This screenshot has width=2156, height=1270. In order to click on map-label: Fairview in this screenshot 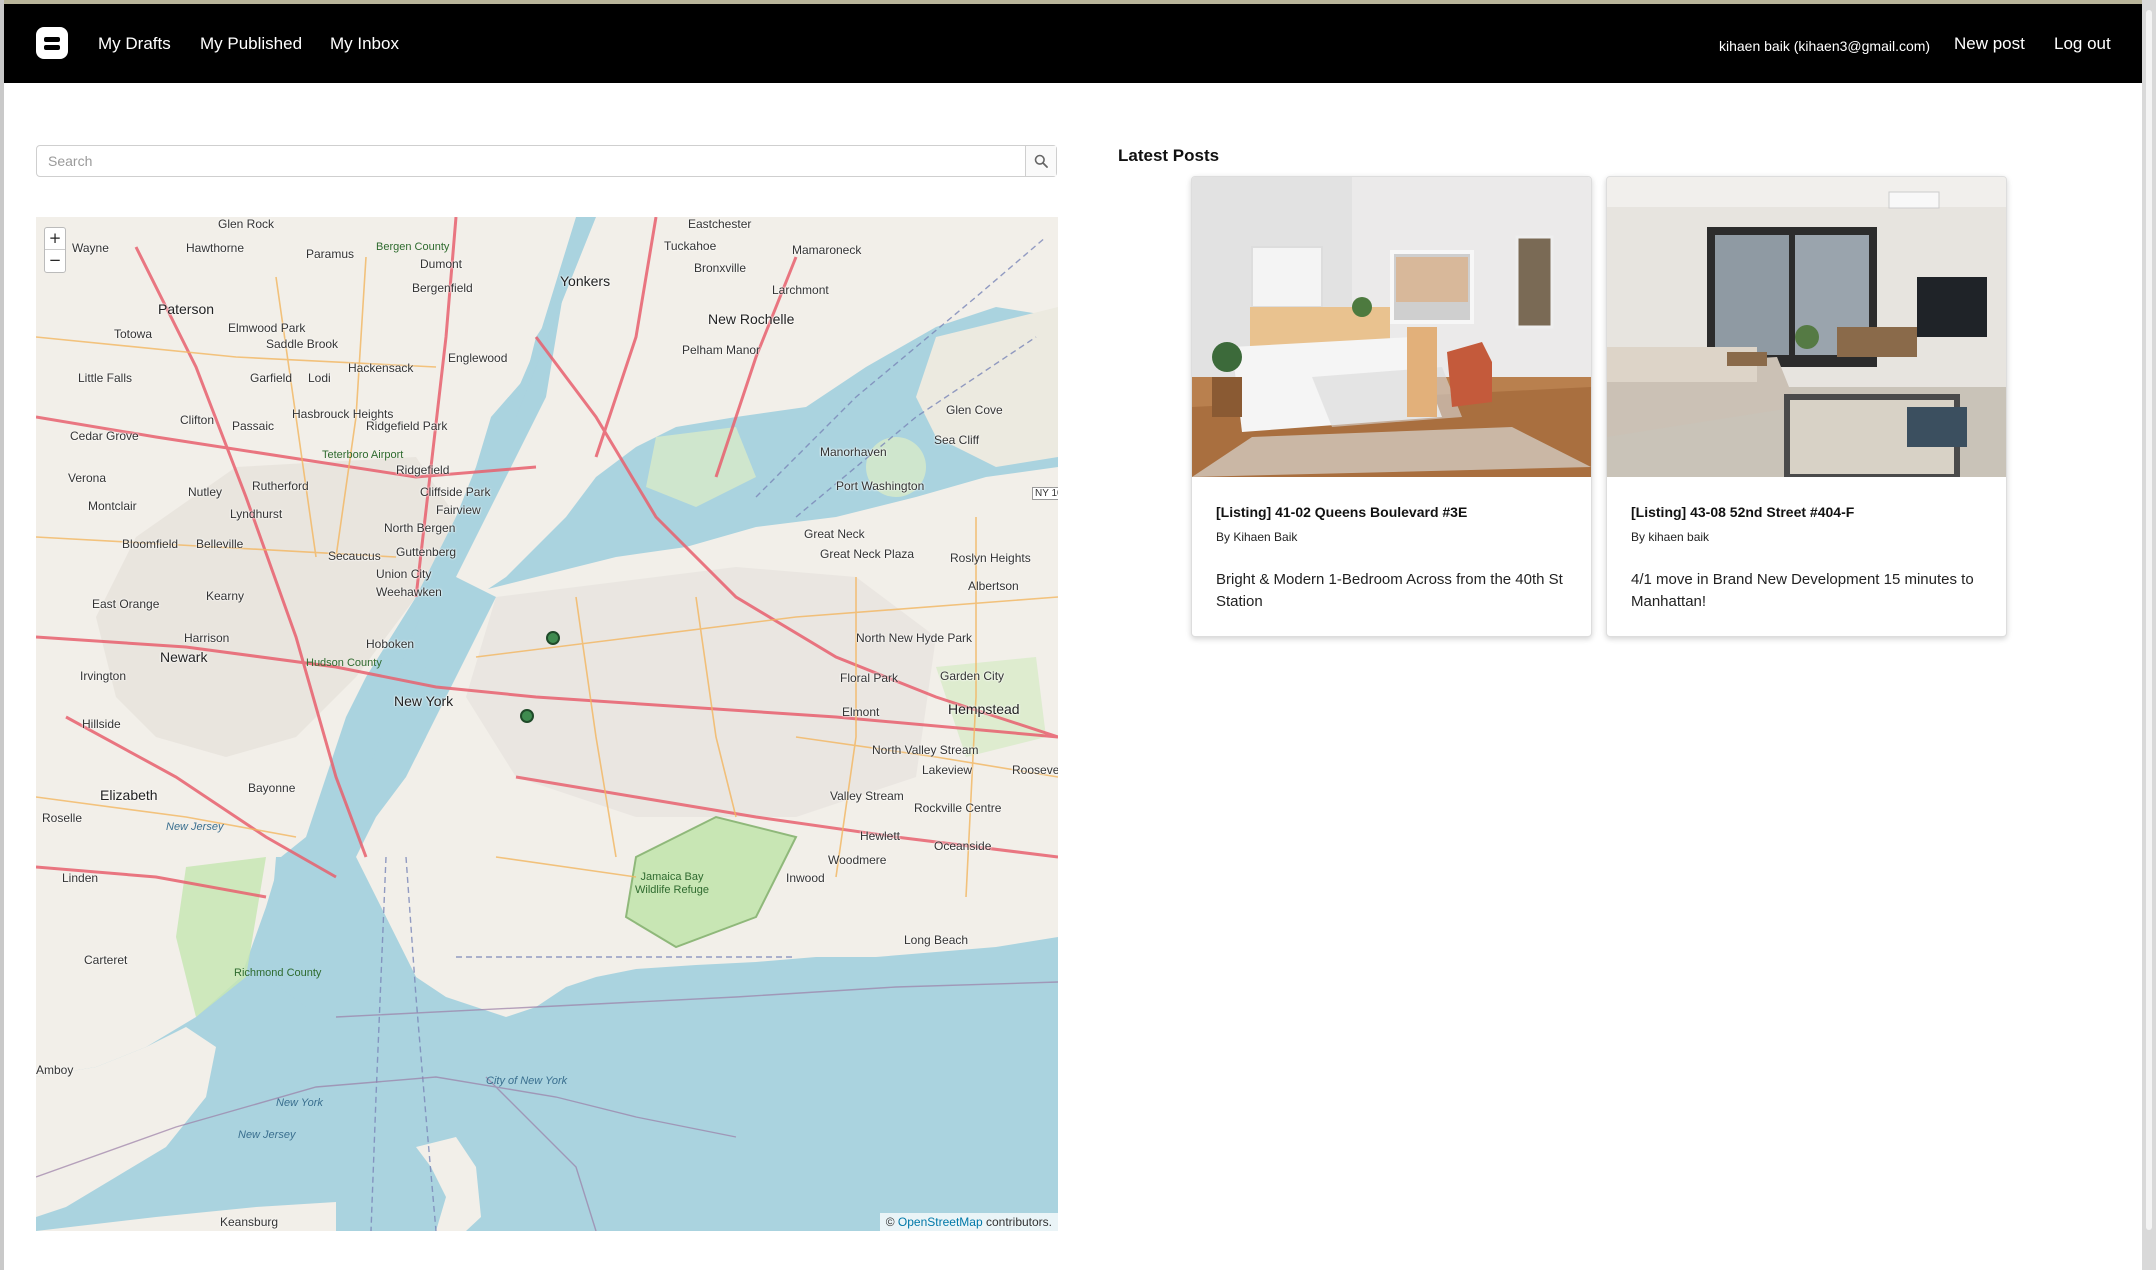, I will do `click(458, 510)`.